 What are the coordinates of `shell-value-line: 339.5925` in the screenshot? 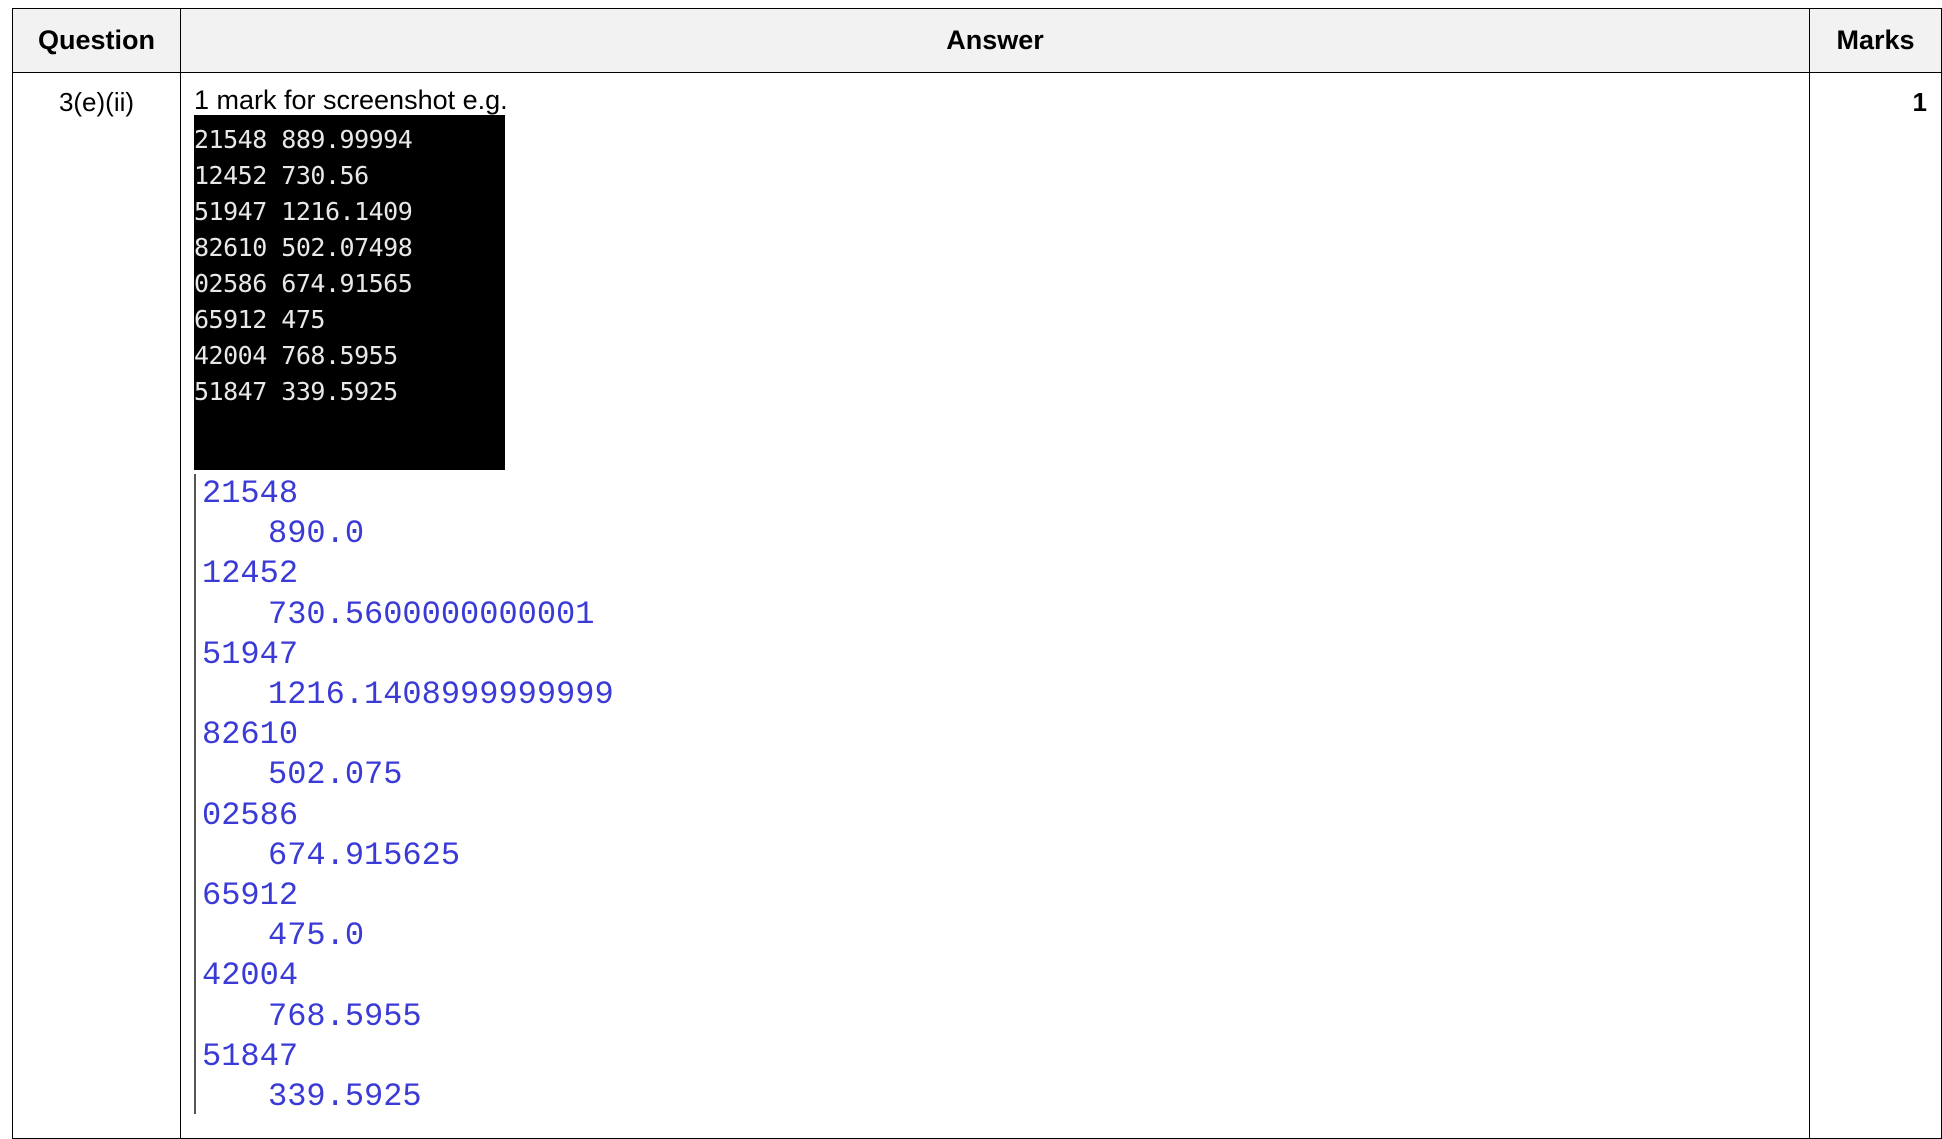 It's located at (345, 1097).